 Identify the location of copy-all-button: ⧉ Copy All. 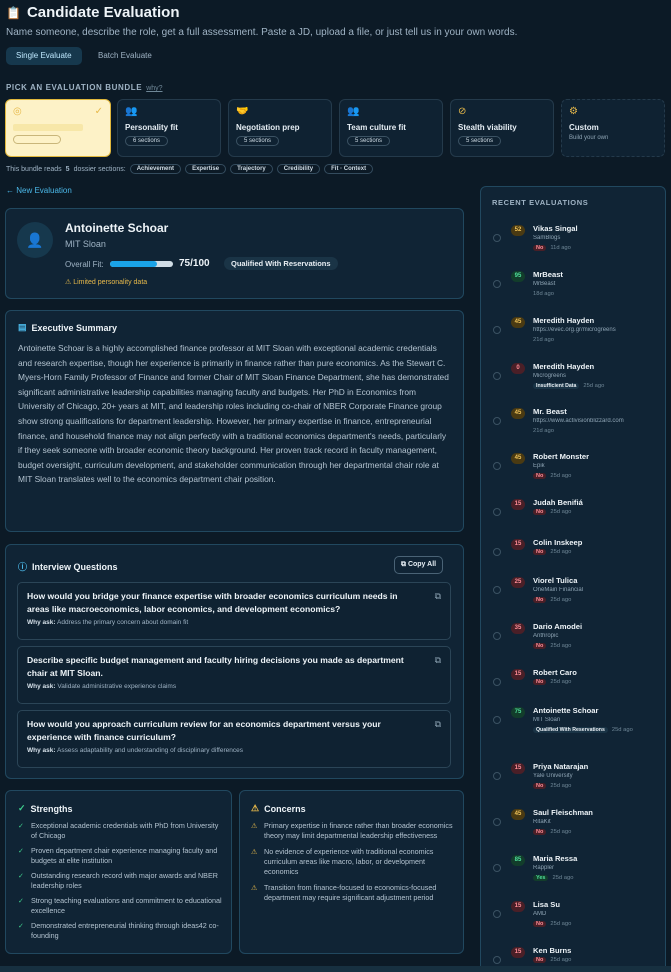
(419, 565).